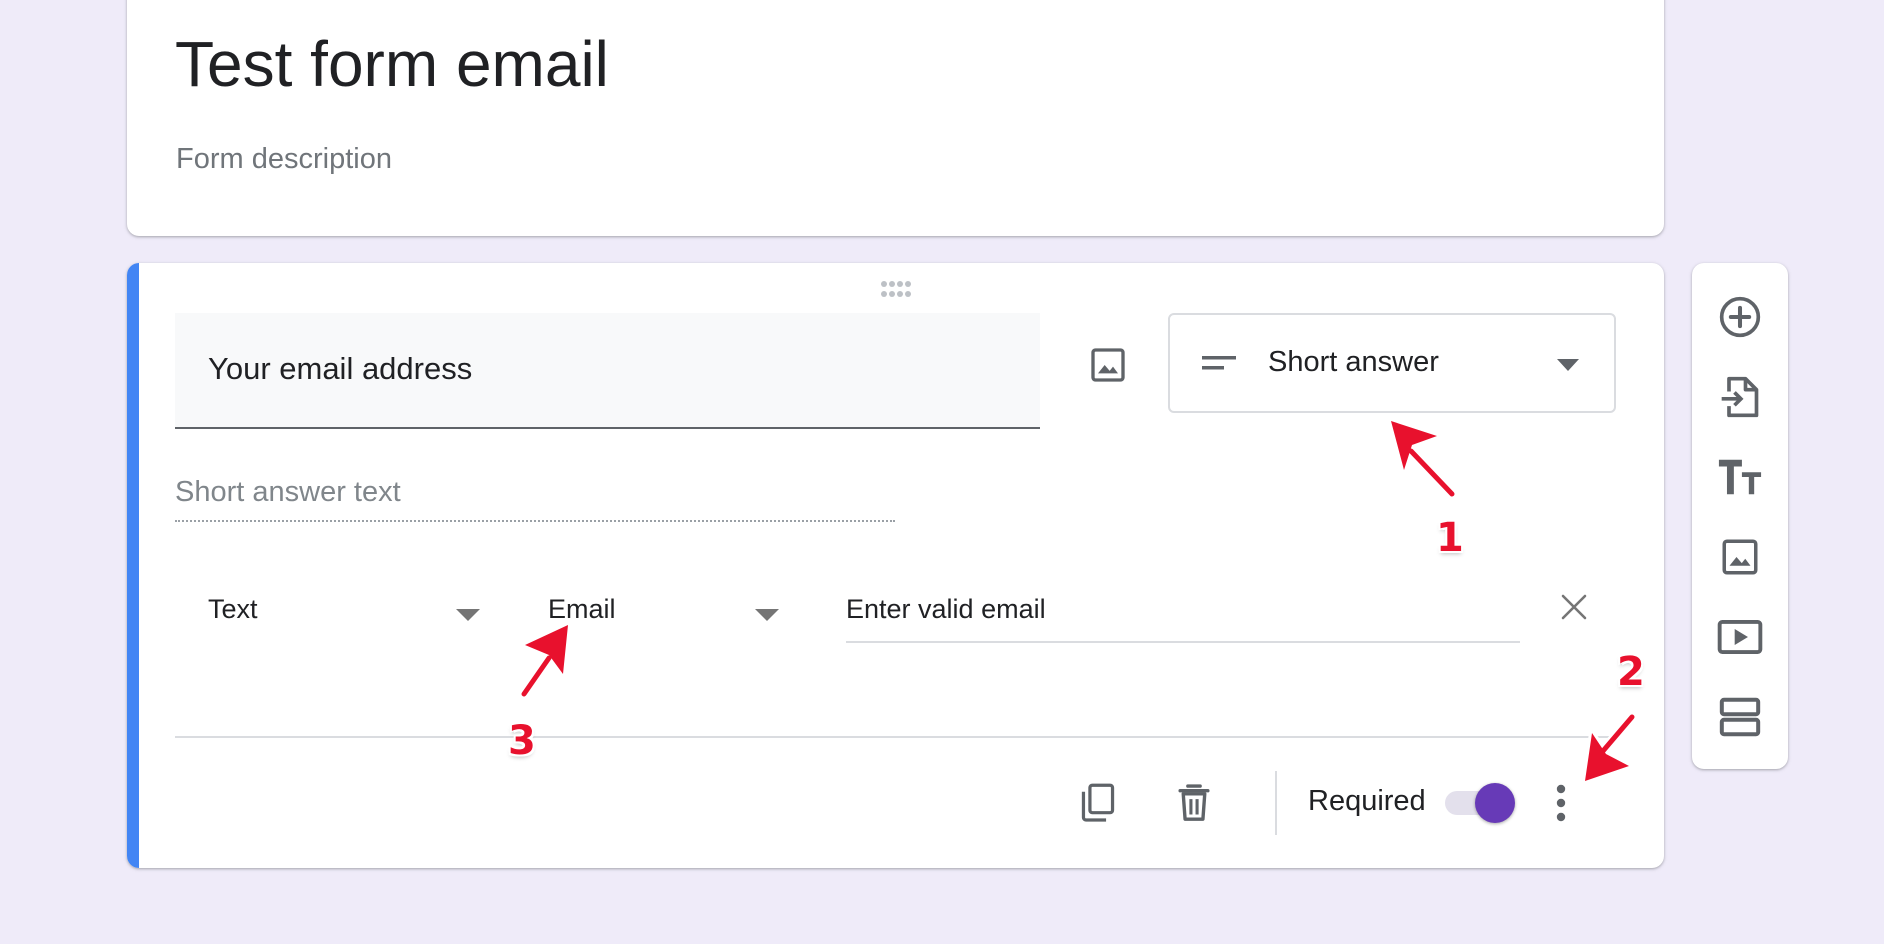 The height and width of the screenshot is (944, 1884). I want to click on add-question-button, so click(1740, 317).